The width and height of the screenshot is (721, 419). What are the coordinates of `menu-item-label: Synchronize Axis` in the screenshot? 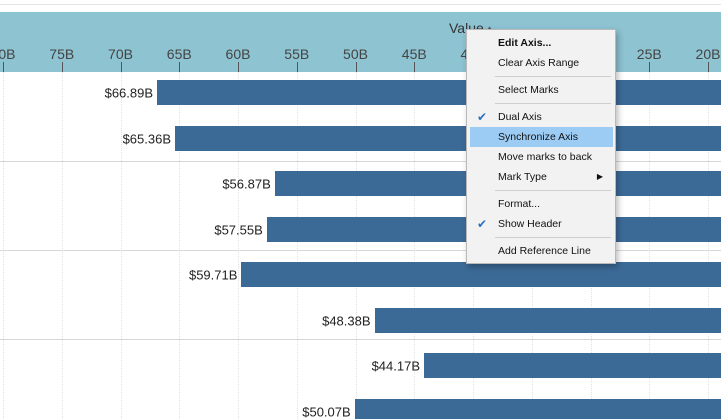 It's located at (538, 137).